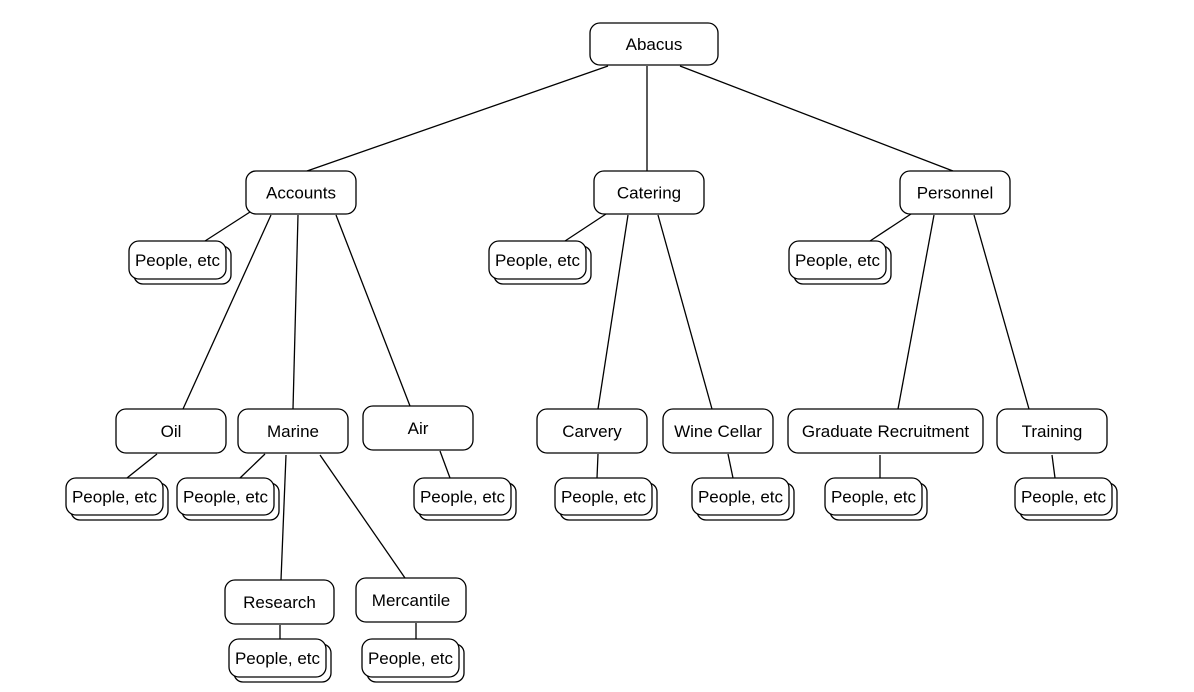 The width and height of the screenshot is (1194, 692). I want to click on edge-marine-to-marine-people, so click(252, 466).